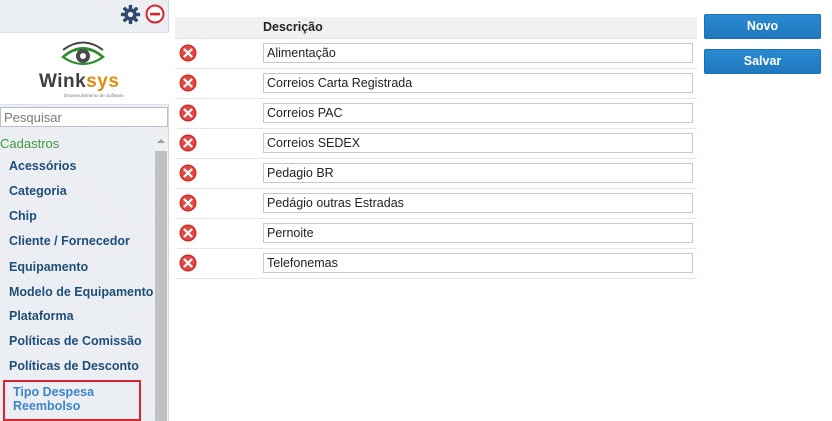  Describe the element at coordinates (74, 366) in the screenshot. I see `sidebar-item-politicas-desconto: Políticas de Desconto` at that location.